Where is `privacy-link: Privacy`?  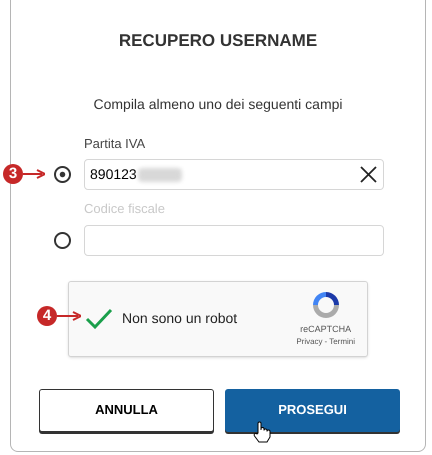
privacy-link: Privacy is located at coordinates (309, 342).